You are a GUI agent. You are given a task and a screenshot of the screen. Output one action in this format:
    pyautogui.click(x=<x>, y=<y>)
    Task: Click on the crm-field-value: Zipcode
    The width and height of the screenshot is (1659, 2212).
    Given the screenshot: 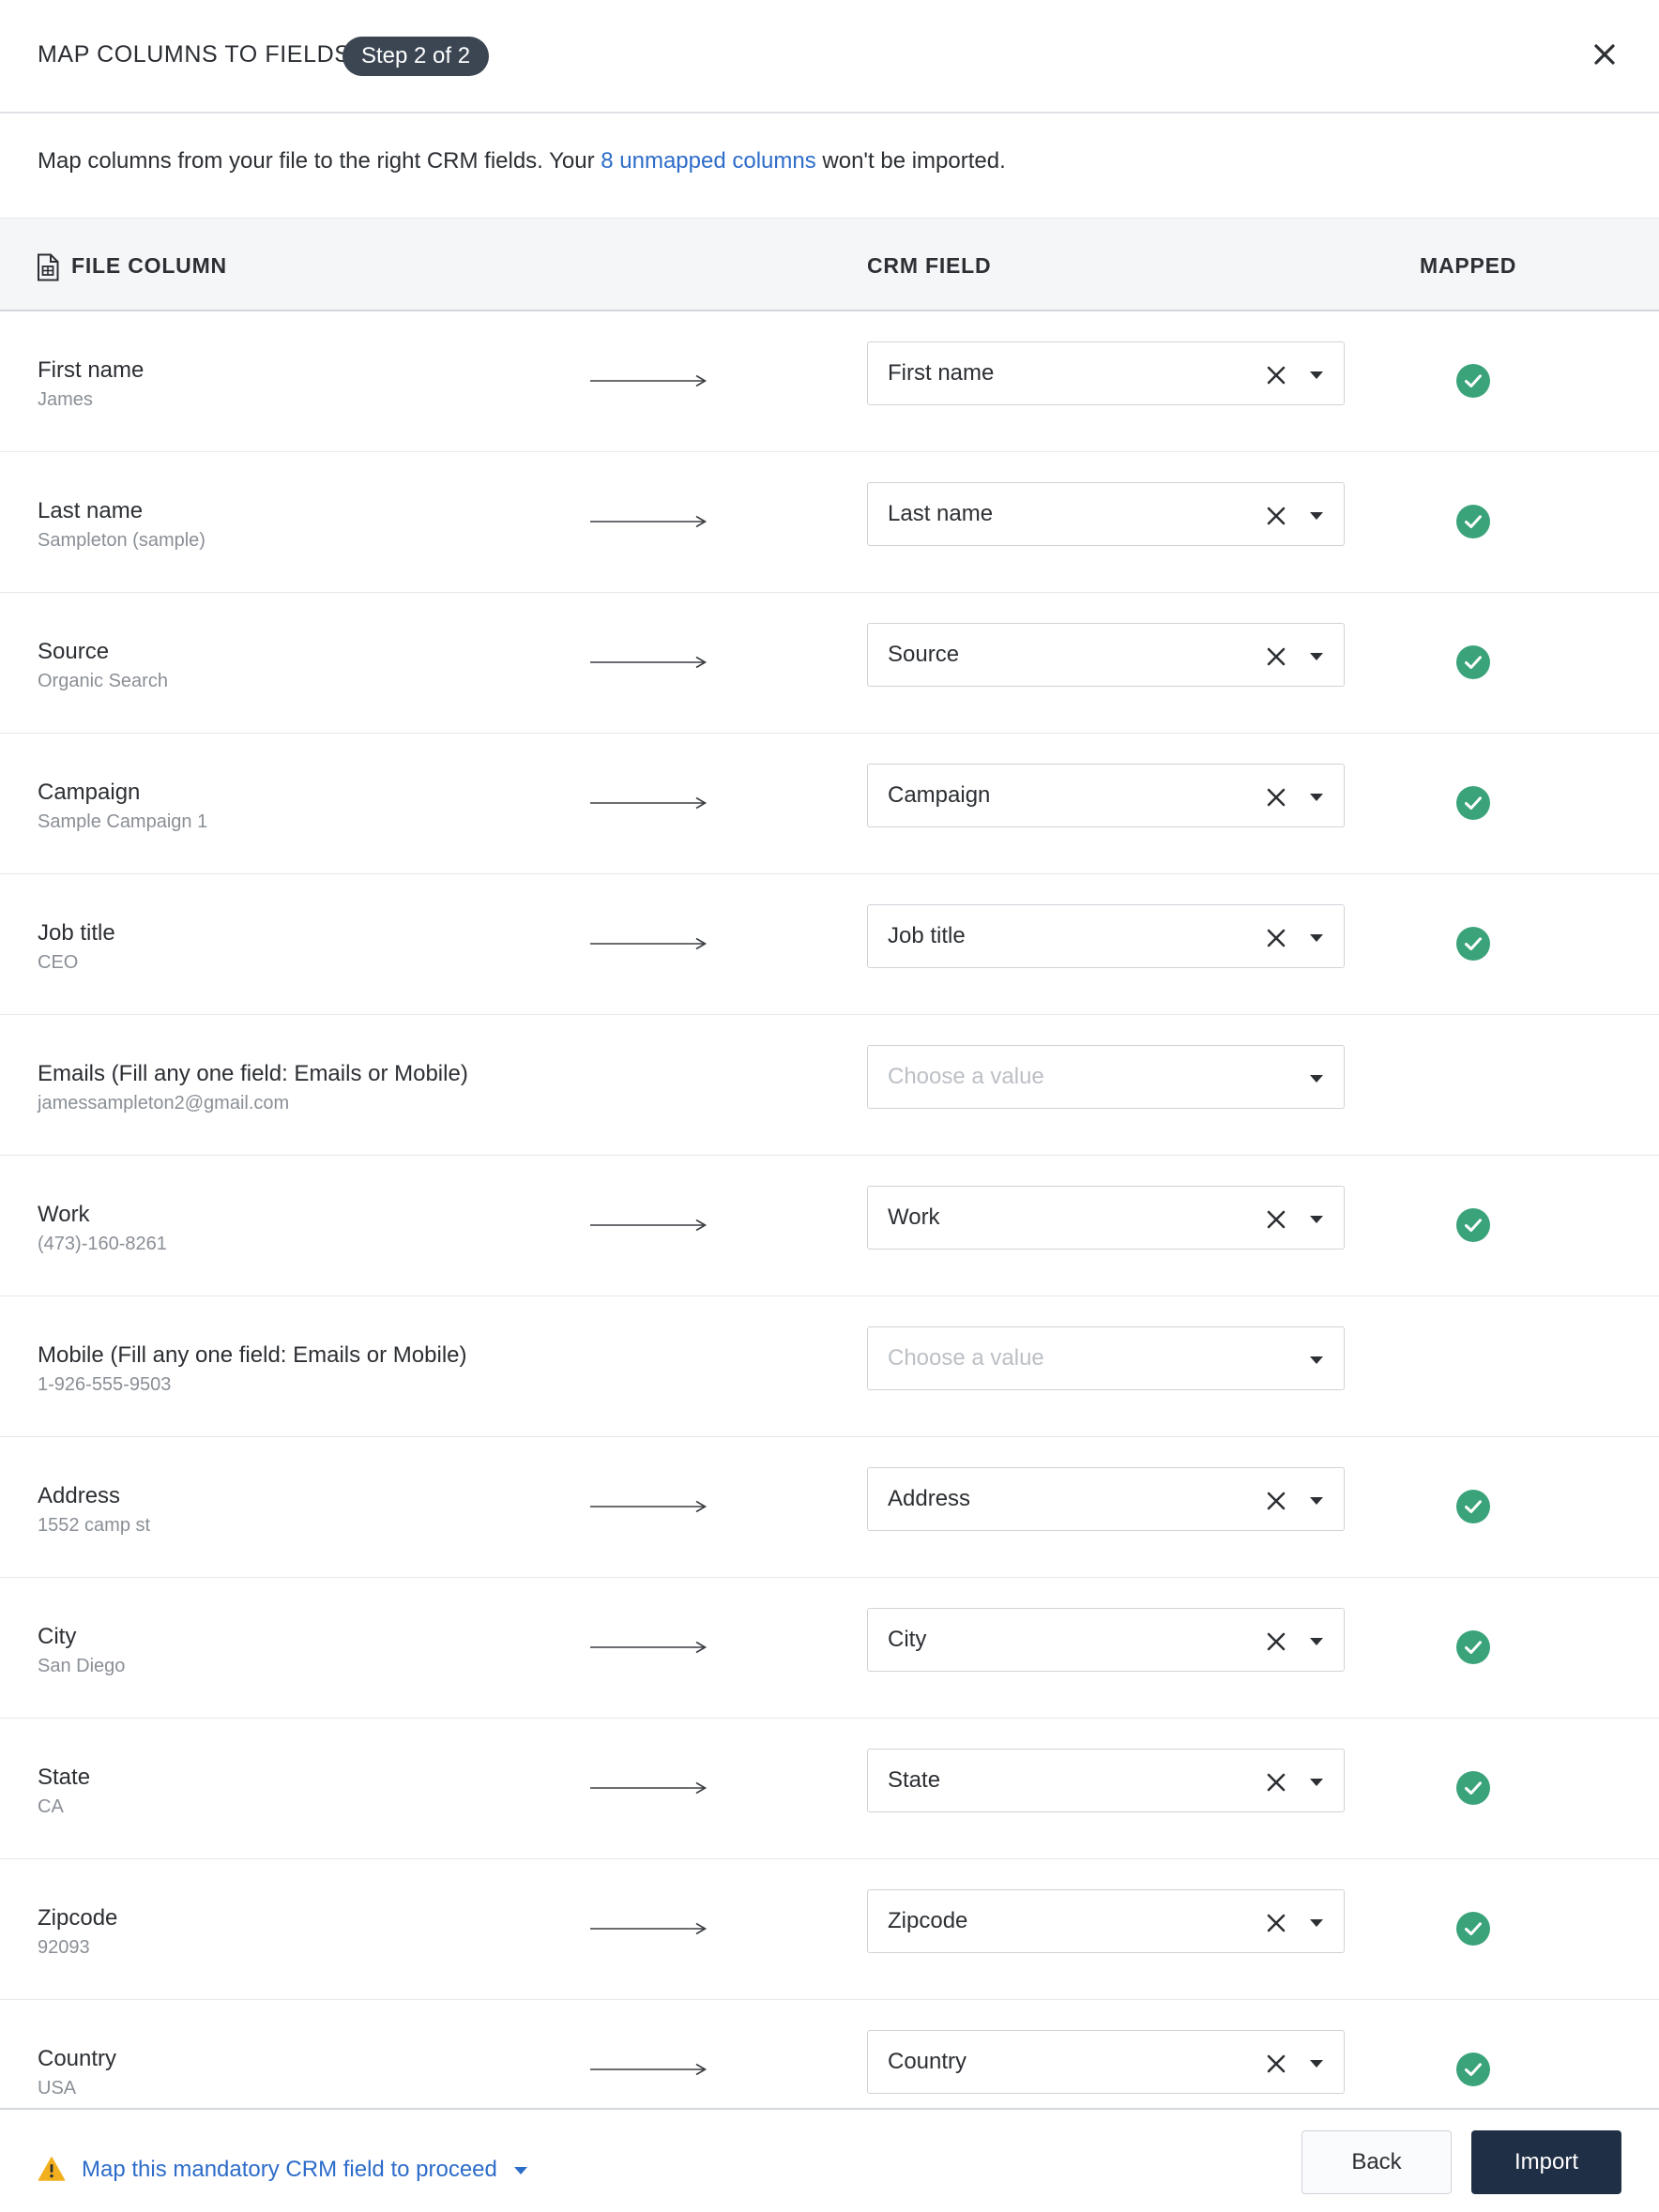 What is the action you would take?
    pyautogui.click(x=928, y=1920)
    